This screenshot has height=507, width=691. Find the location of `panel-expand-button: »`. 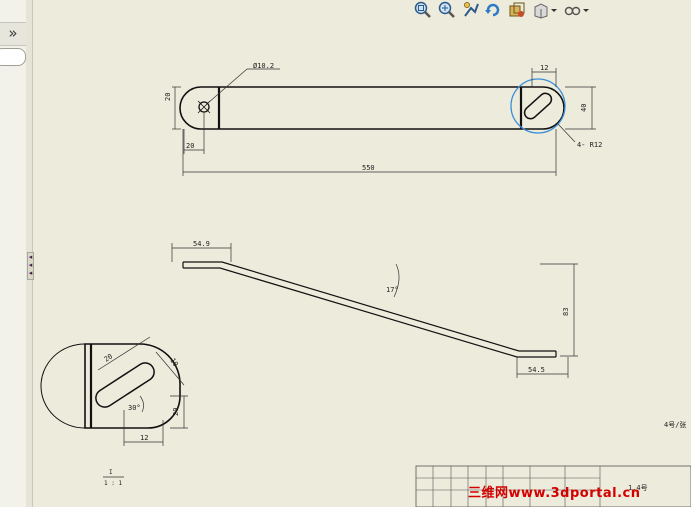

panel-expand-button: » is located at coordinates (13, 34).